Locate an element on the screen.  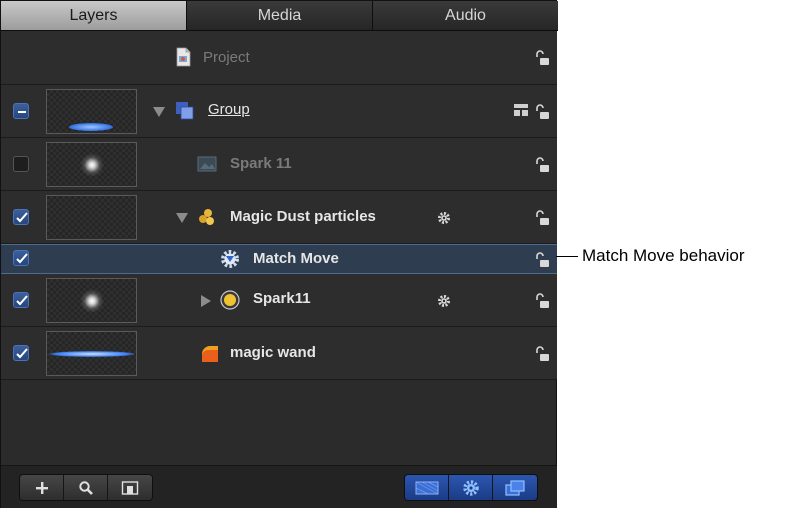
layer-row-spark11: Spark11 is located at coordinates (279, 300).